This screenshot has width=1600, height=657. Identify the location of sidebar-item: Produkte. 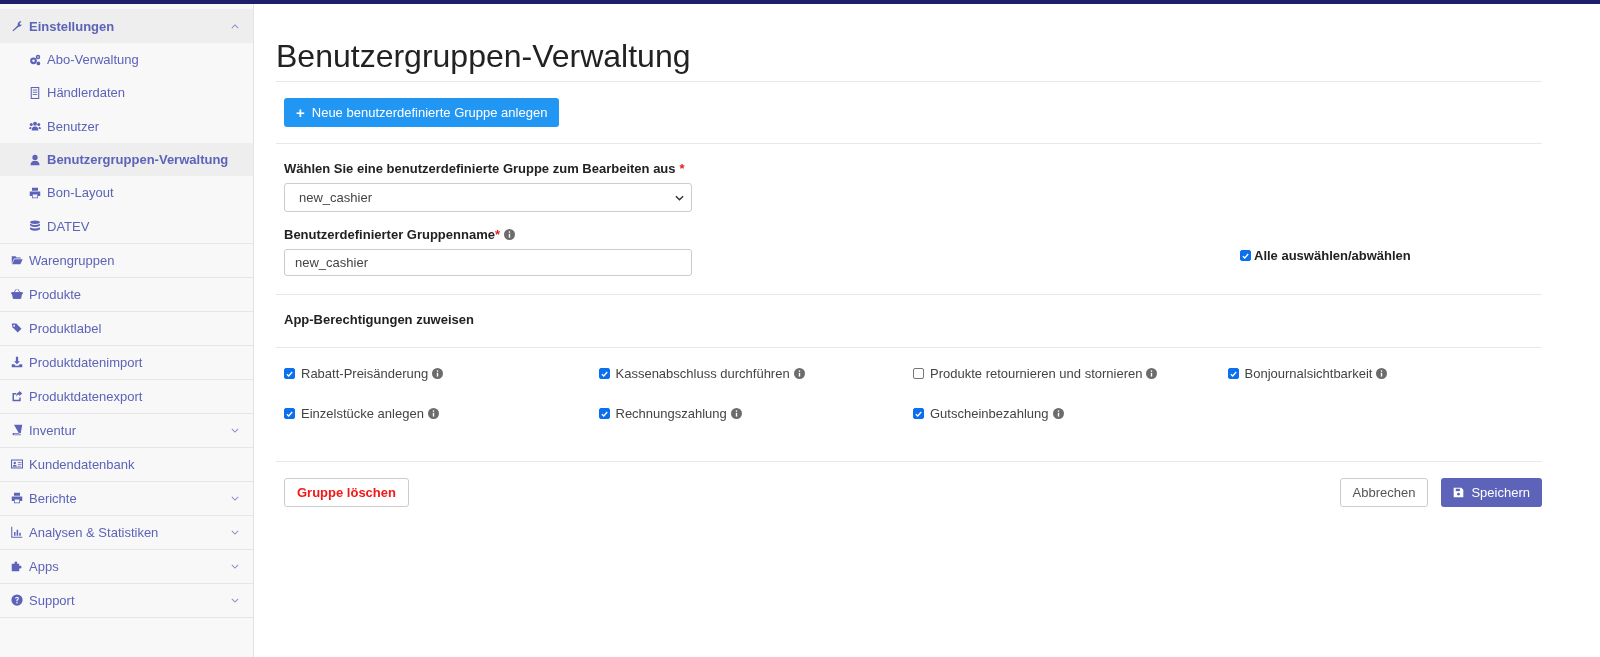
(126, 294).